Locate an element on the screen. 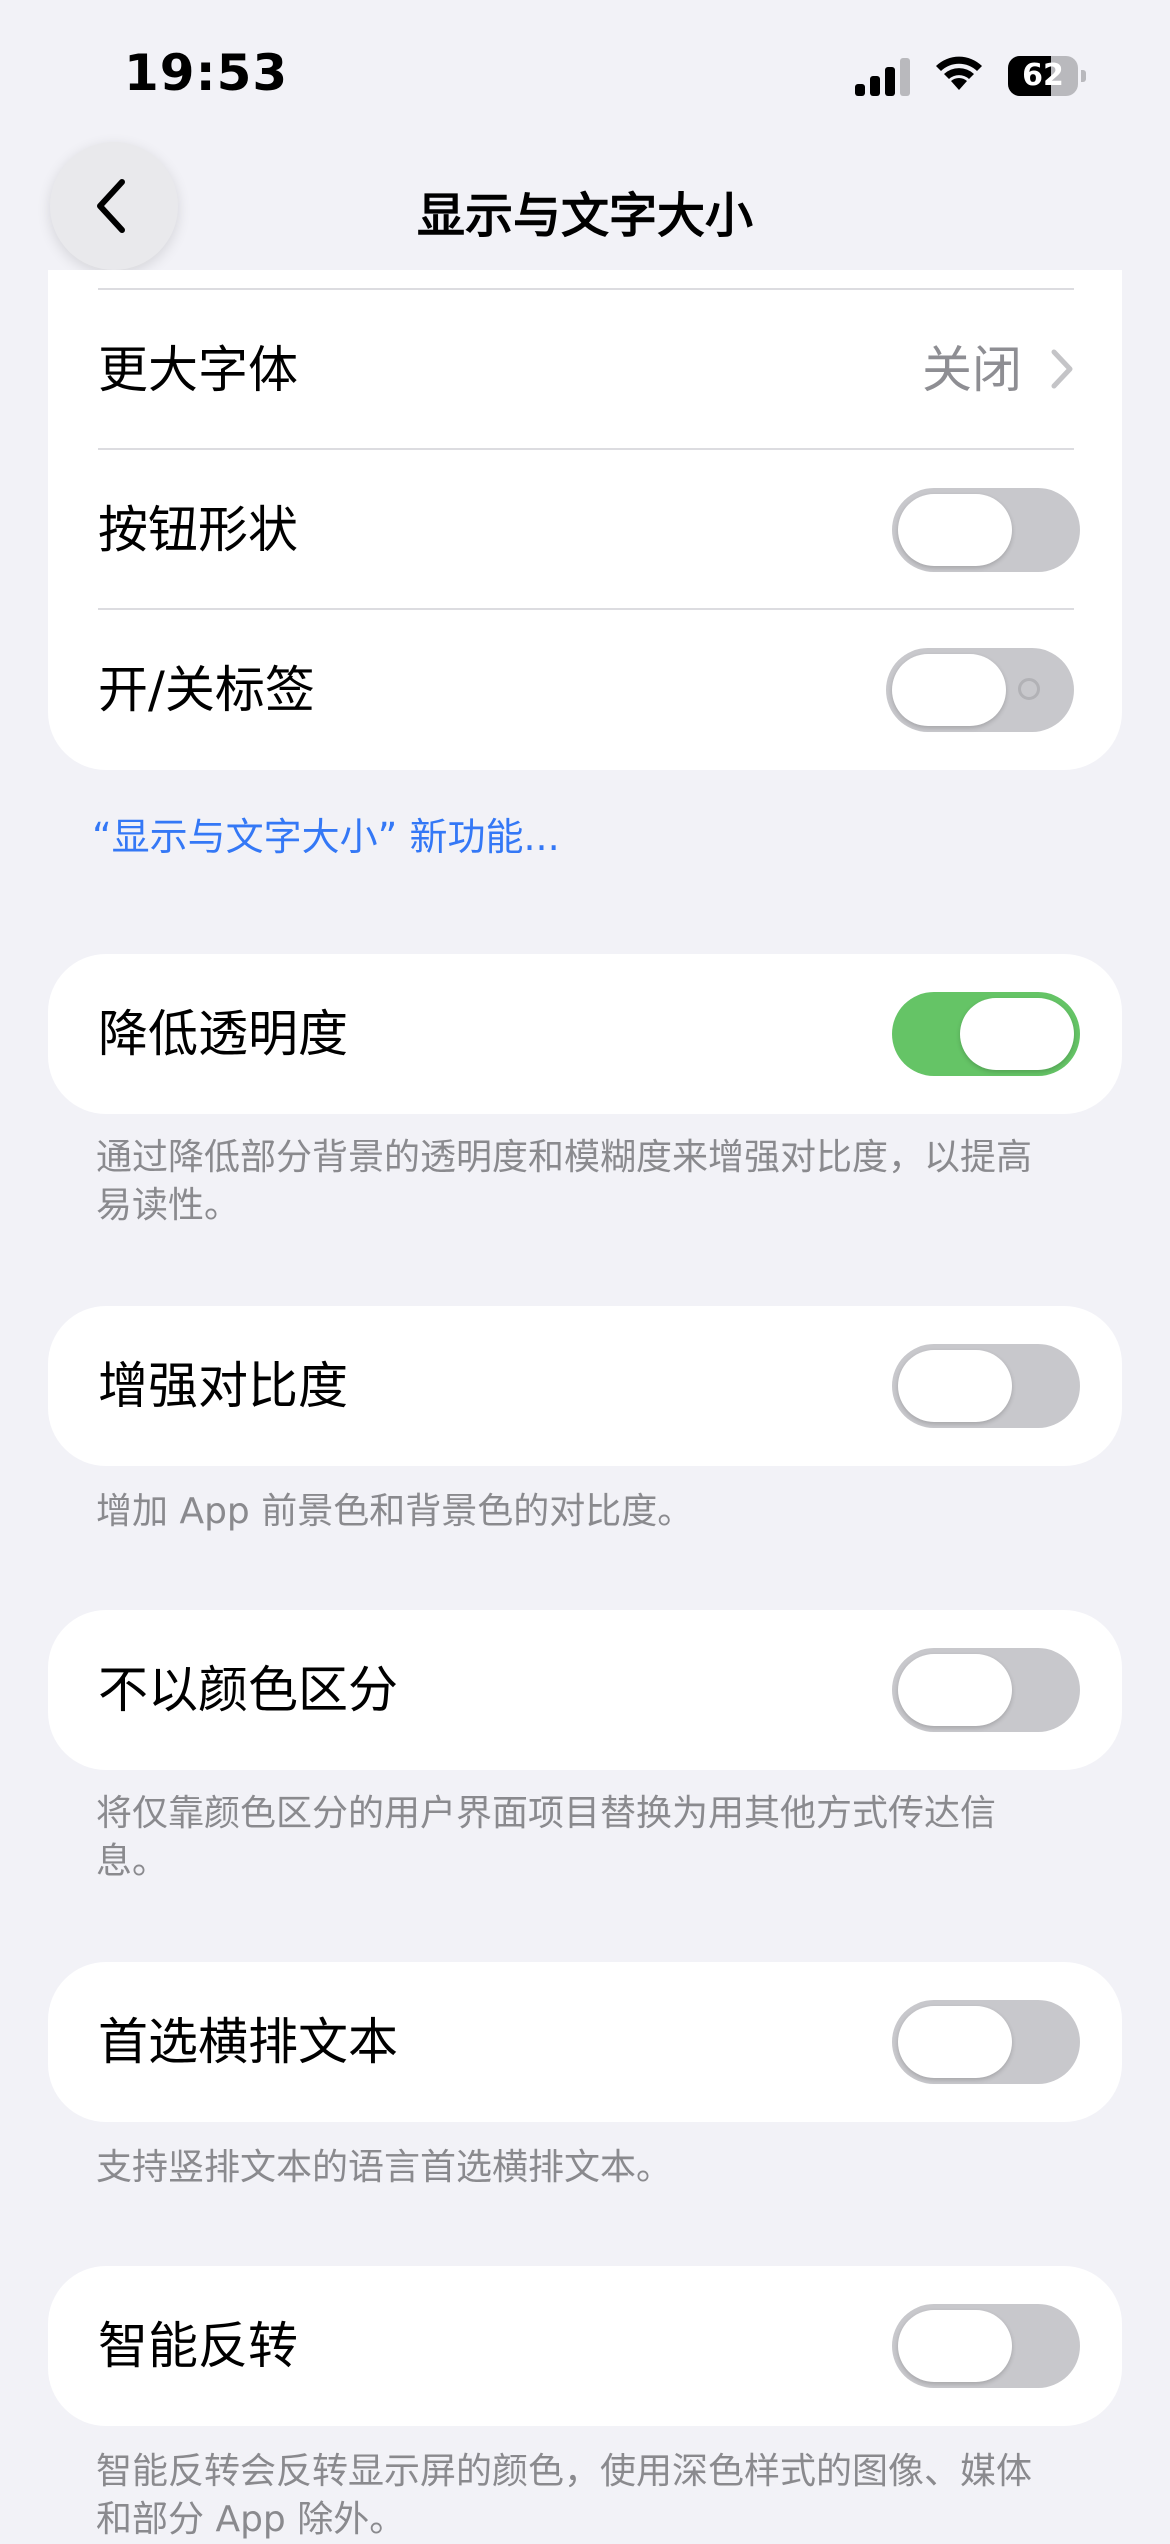 The width and height of the screenshot is (1170, 2544). larger-text-row: 更大字体 关闭 is located at coordinates (585, 370).